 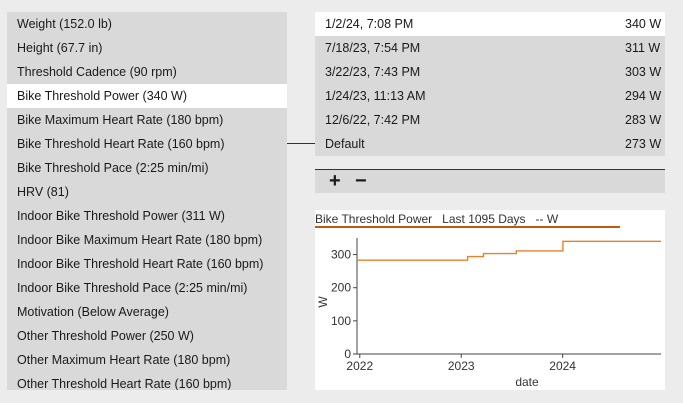 I want to click on metric-item: Bike Threshold Power (340 W), so click(x=147, y=96).